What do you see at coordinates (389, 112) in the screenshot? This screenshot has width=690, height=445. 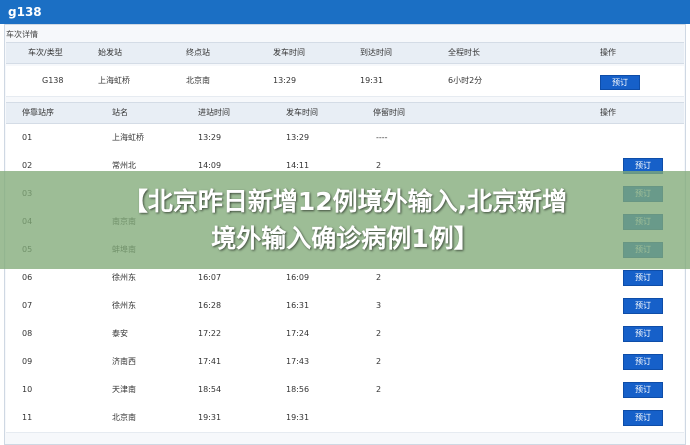 I see `col-stay: 停留时间` at bounding box center [389, 112].